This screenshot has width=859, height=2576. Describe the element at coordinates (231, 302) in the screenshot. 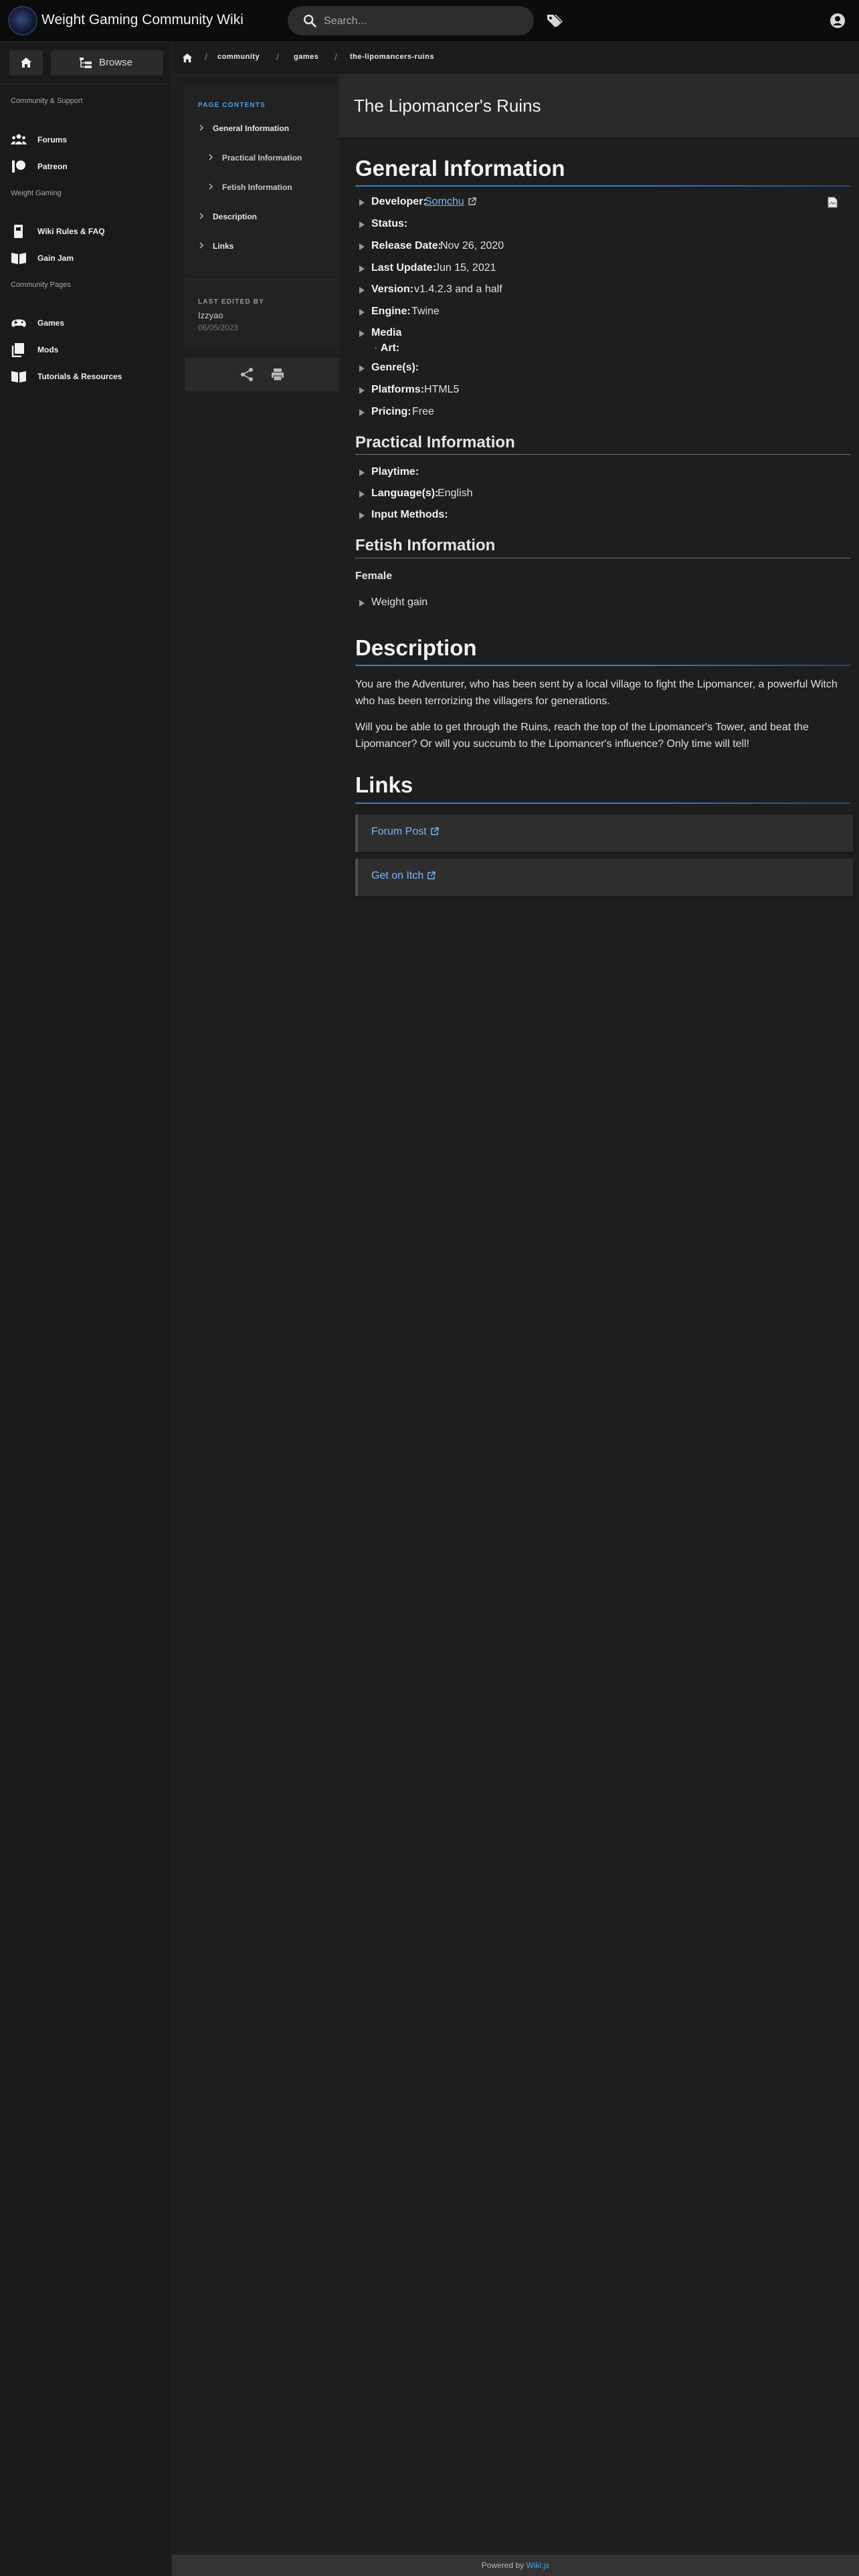

I see `last-edited-label: LAST EDITED BY` at that location.